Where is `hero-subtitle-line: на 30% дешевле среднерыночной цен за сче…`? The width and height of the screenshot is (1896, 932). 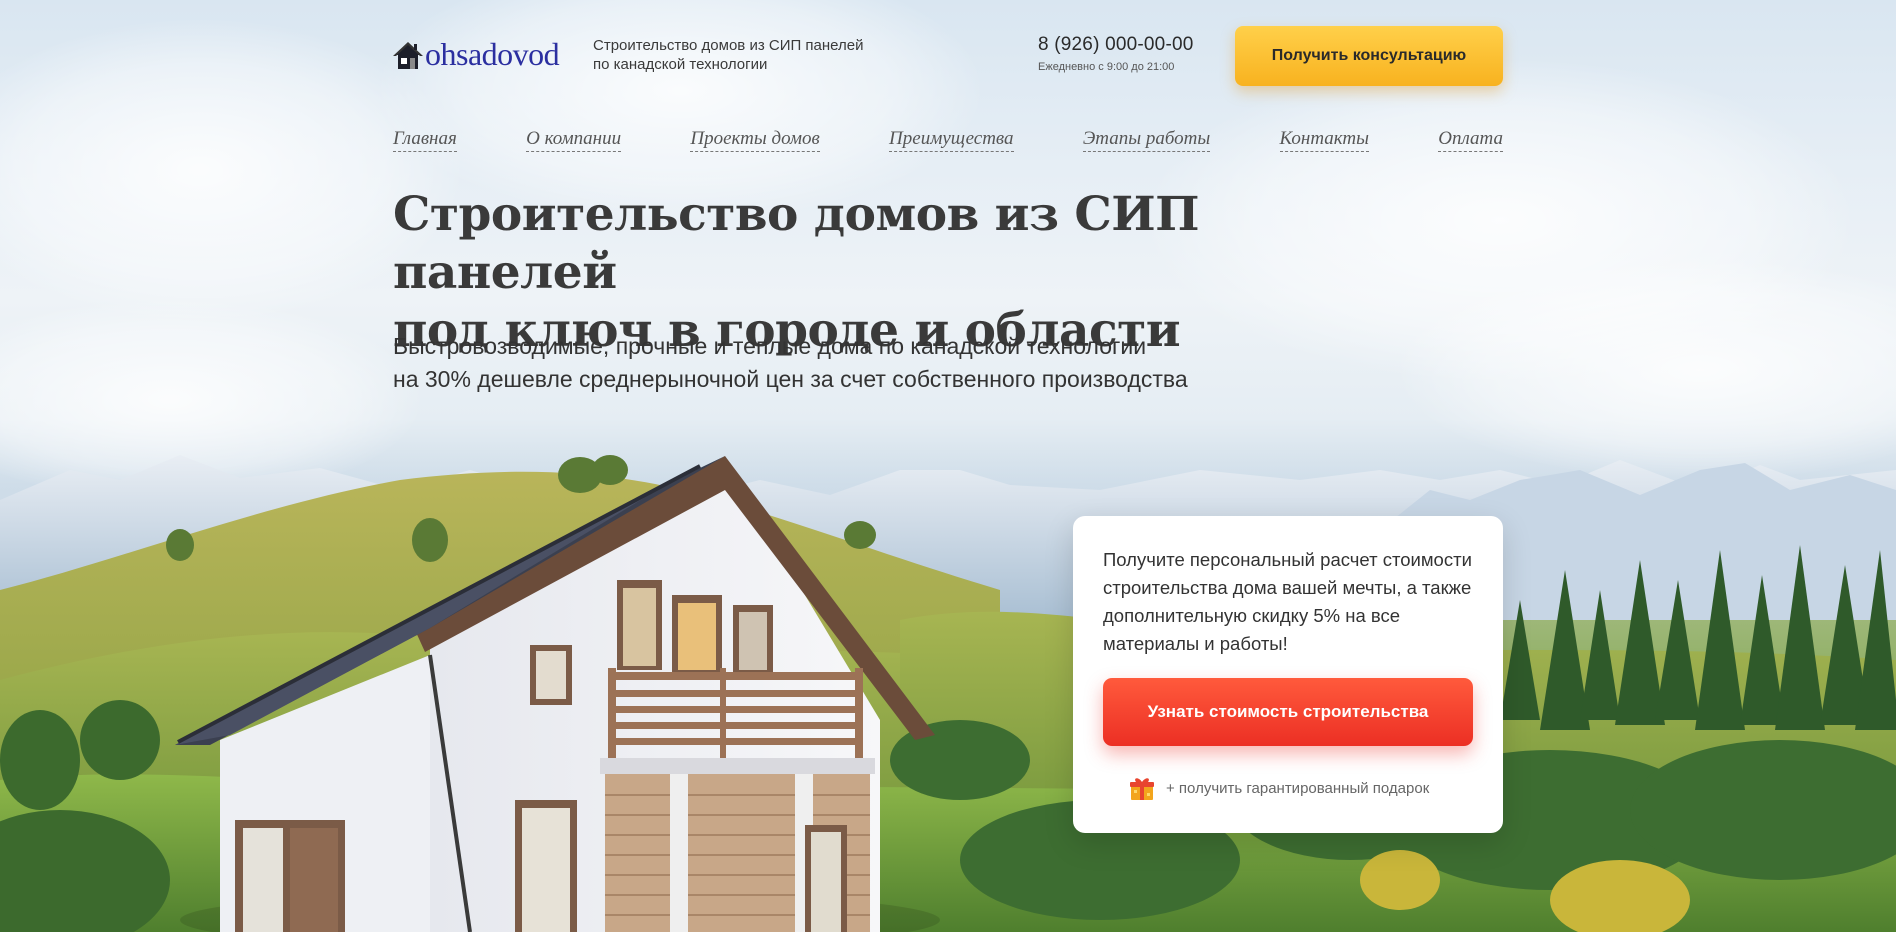 hero-subtitle-line: на 30% дешевле среднерыночной цен за сче… is located at coordinates (790, 379).